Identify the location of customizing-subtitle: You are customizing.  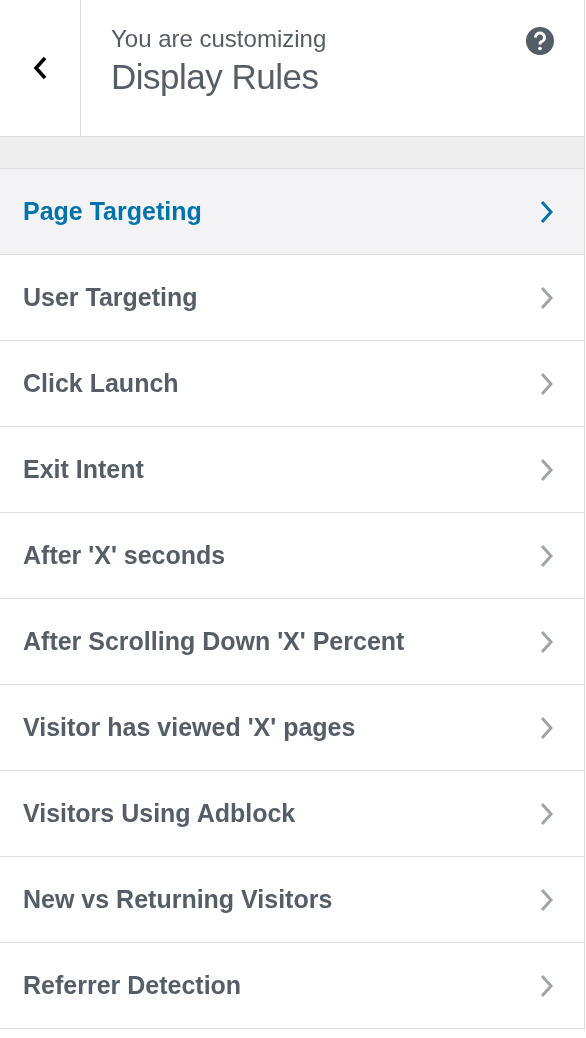
(219, 39).